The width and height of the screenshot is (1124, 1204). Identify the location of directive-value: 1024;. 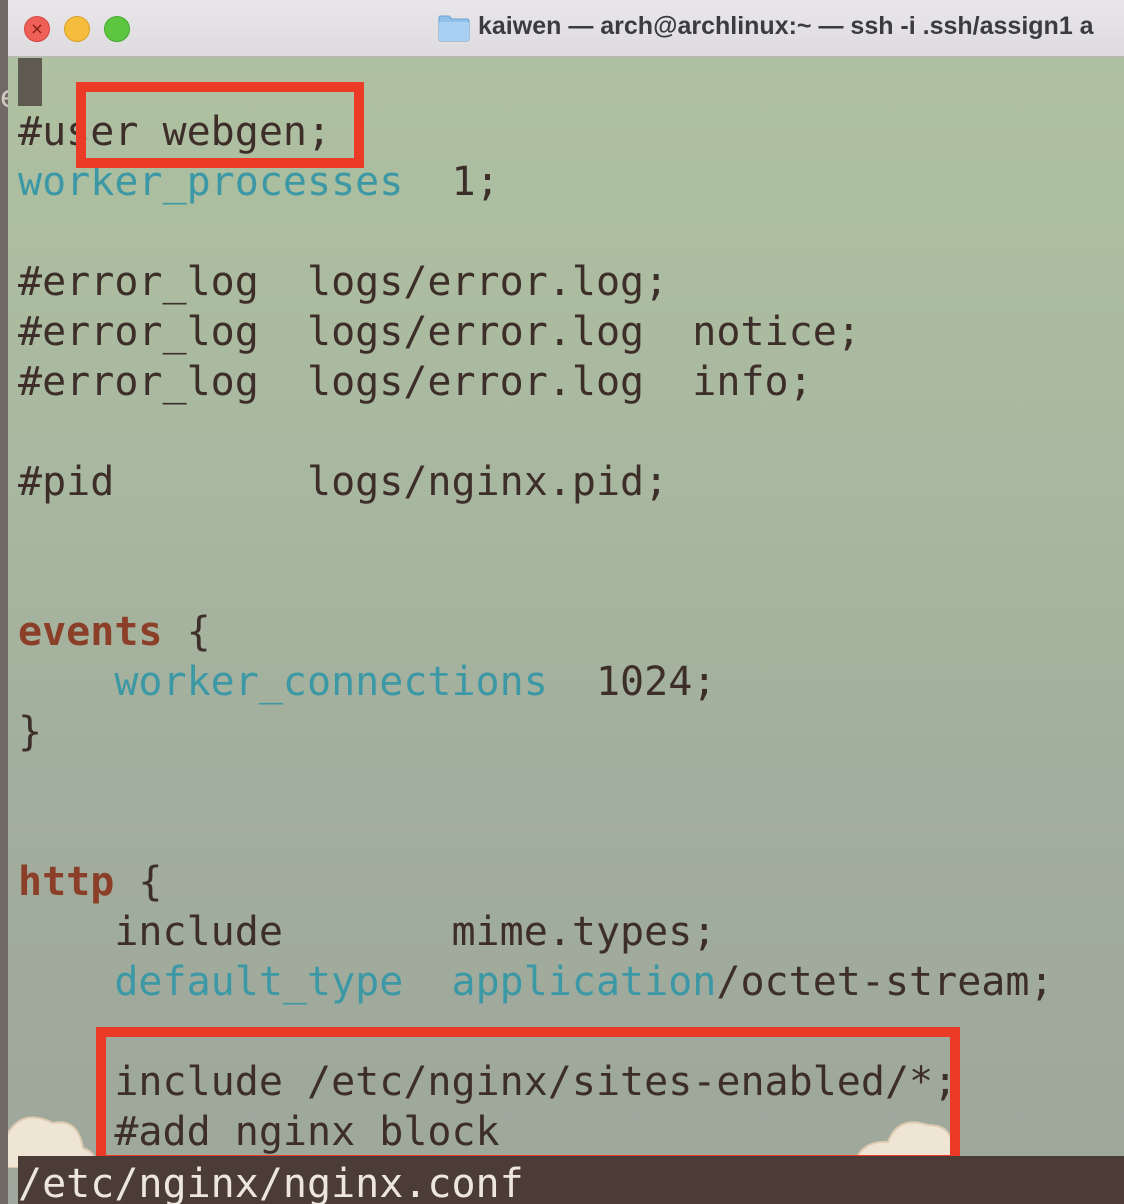
(632, 682).